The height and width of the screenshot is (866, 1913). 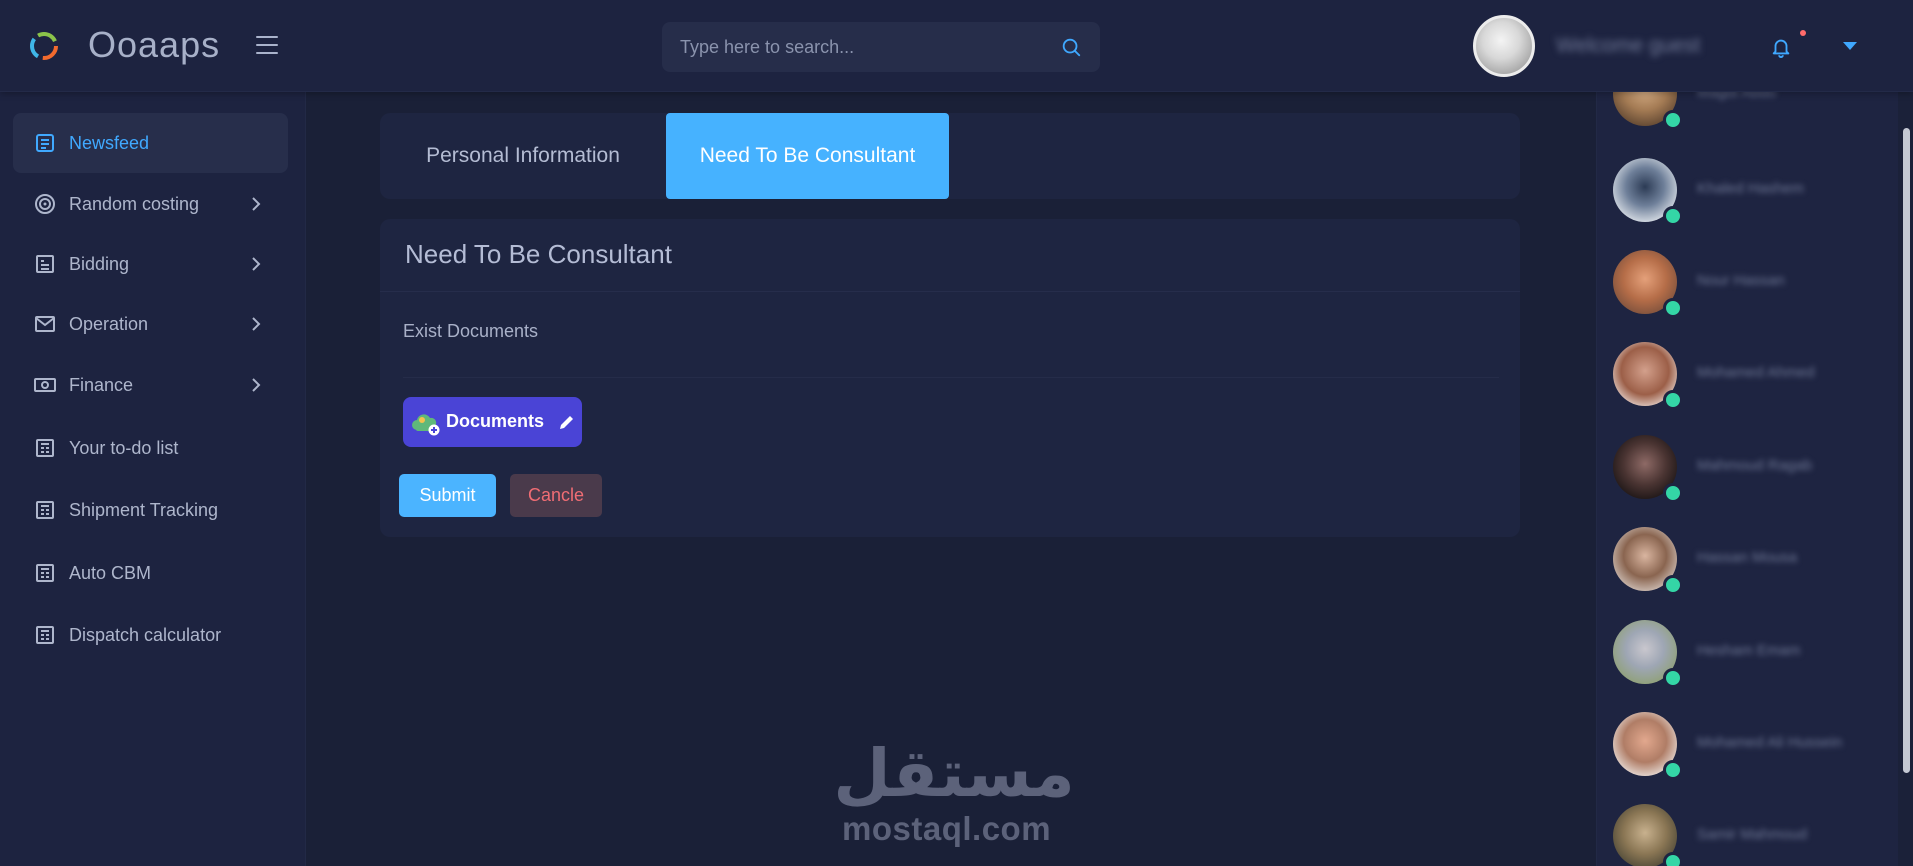 I want to click on brand-name: Ooaaps, so click(x=154, y=45).